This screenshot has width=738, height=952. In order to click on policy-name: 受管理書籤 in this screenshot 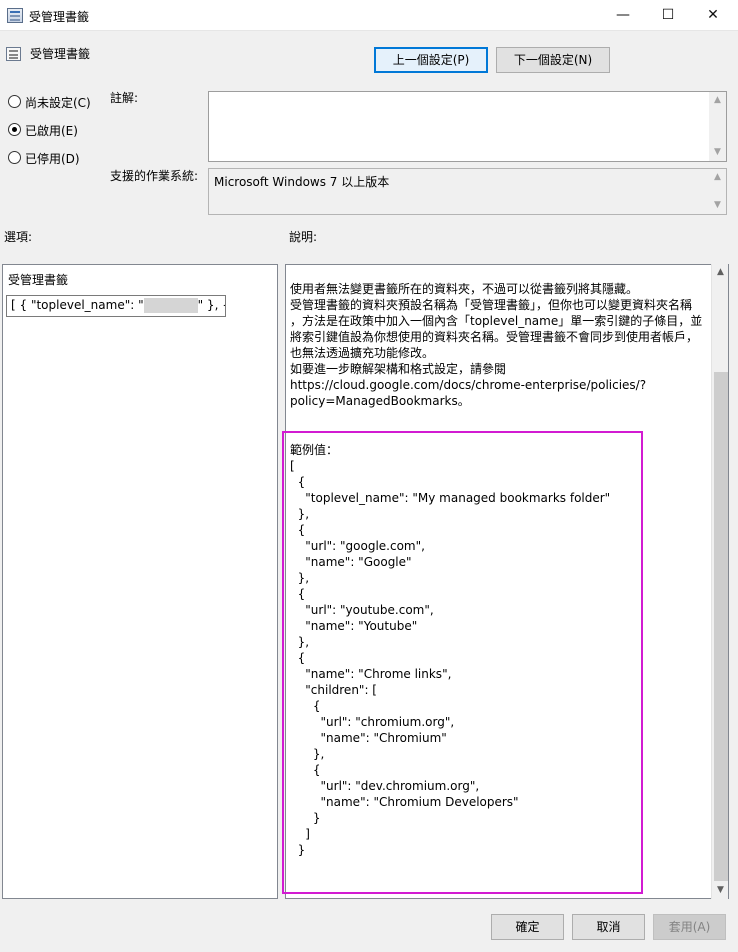, I will do `click(60, 54)`.